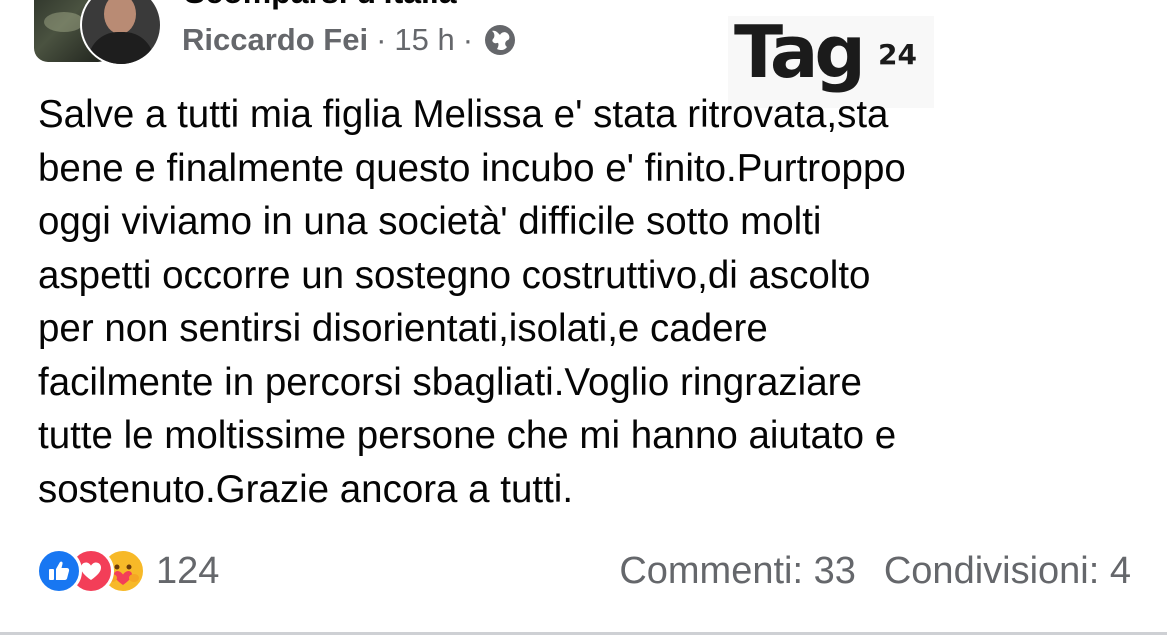  What do you see at coordinates (500, 40) in the screenshot?
I see `globe-icon` at bounding box center [500, 40].